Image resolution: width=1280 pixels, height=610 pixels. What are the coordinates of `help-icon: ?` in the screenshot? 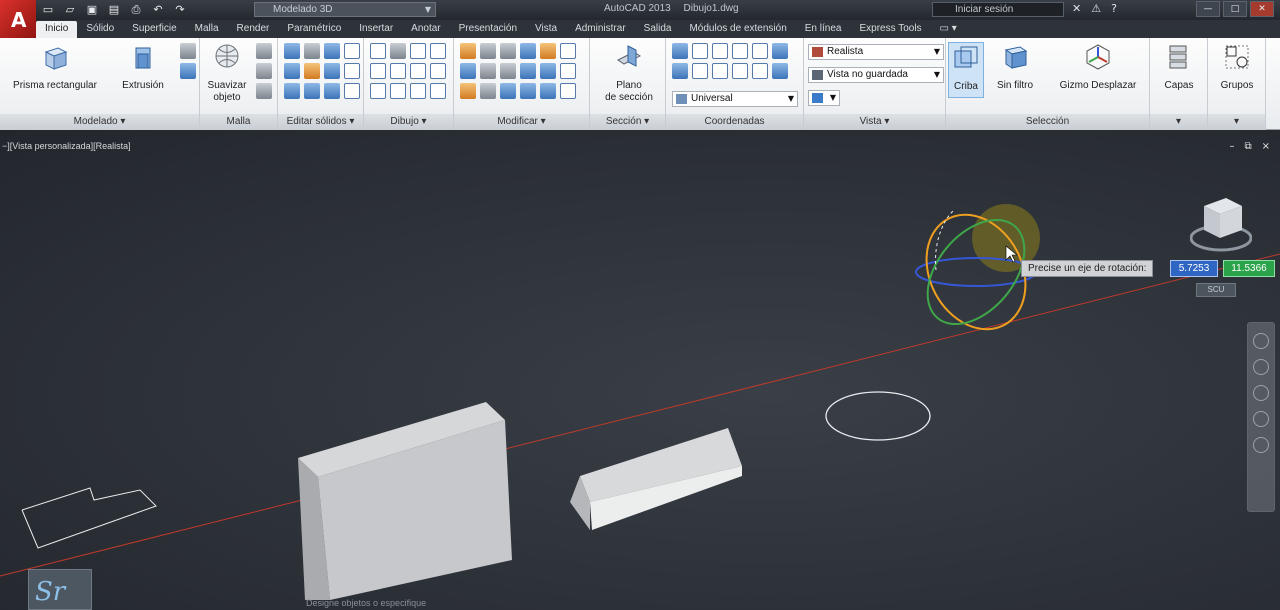 It's located at (1114, 8).